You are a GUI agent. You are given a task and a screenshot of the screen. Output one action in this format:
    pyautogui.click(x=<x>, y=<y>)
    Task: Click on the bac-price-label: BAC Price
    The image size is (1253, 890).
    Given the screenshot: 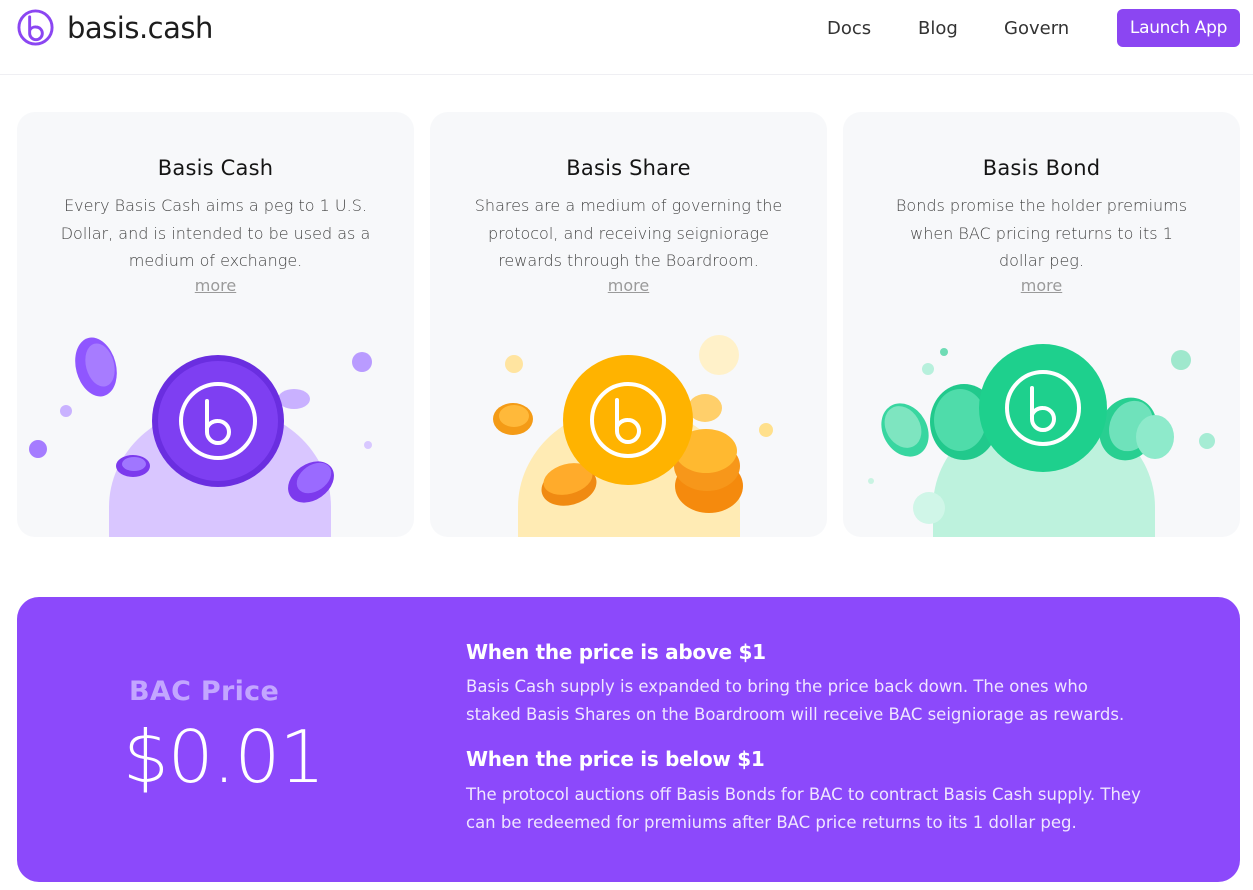 What is the action you would take?
    pyautogui.click(x=204, y=691)
    